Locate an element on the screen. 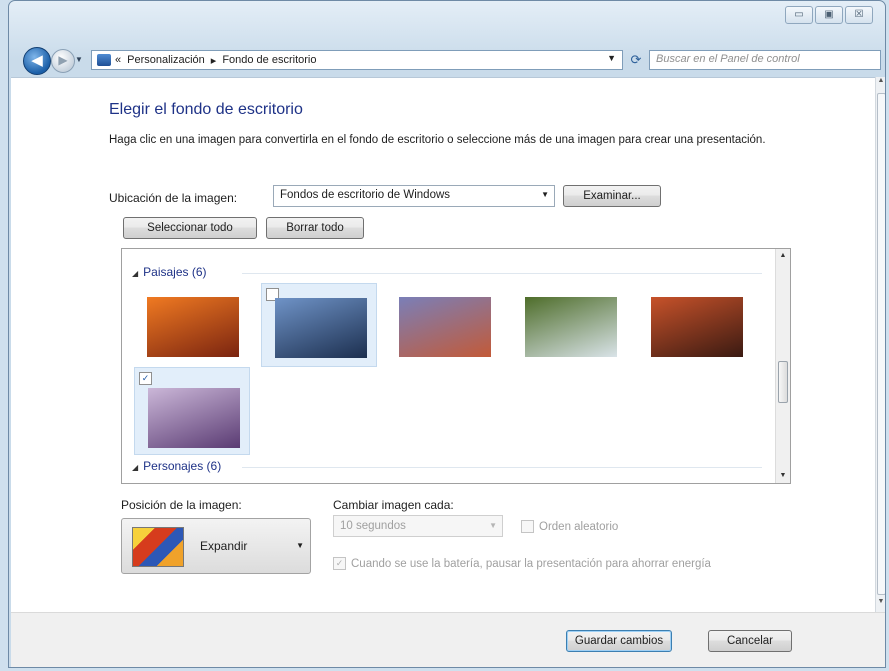  group-title: Personajes (6) is located at coordinates (182, 466).